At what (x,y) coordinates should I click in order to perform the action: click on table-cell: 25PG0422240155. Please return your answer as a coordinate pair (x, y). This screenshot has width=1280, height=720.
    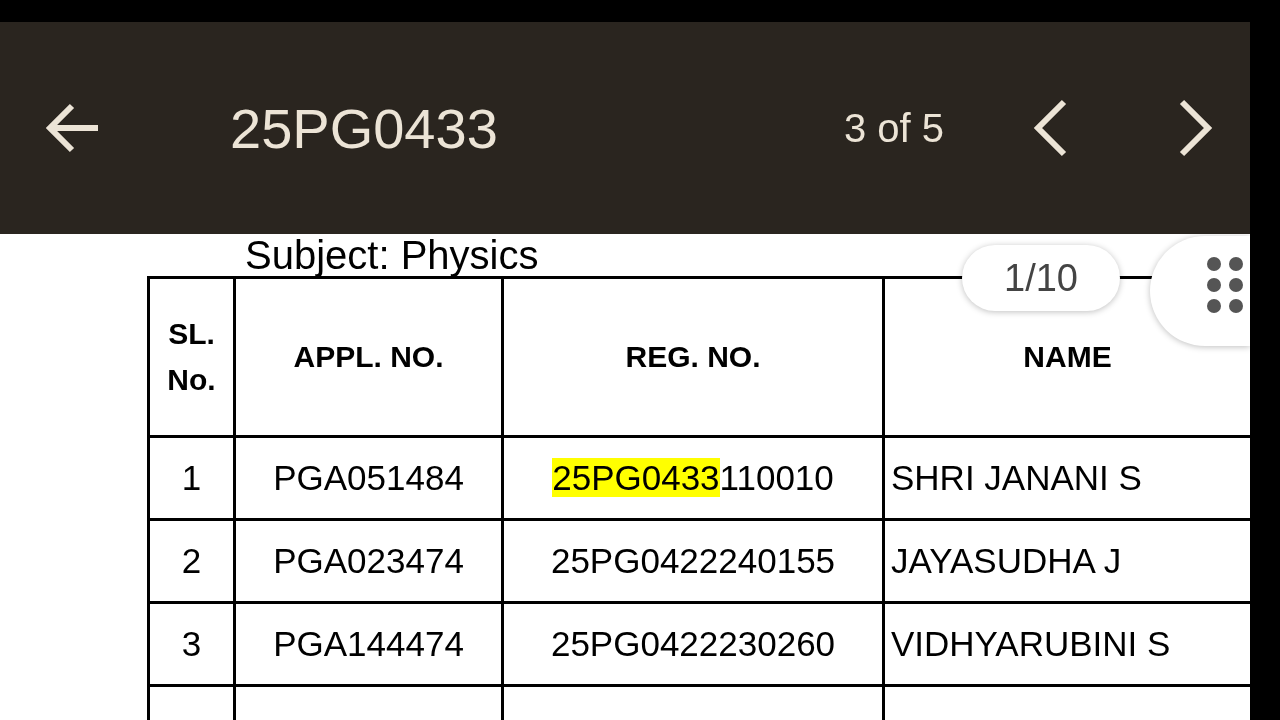
    Looking at the image, I should click on (693, 561).